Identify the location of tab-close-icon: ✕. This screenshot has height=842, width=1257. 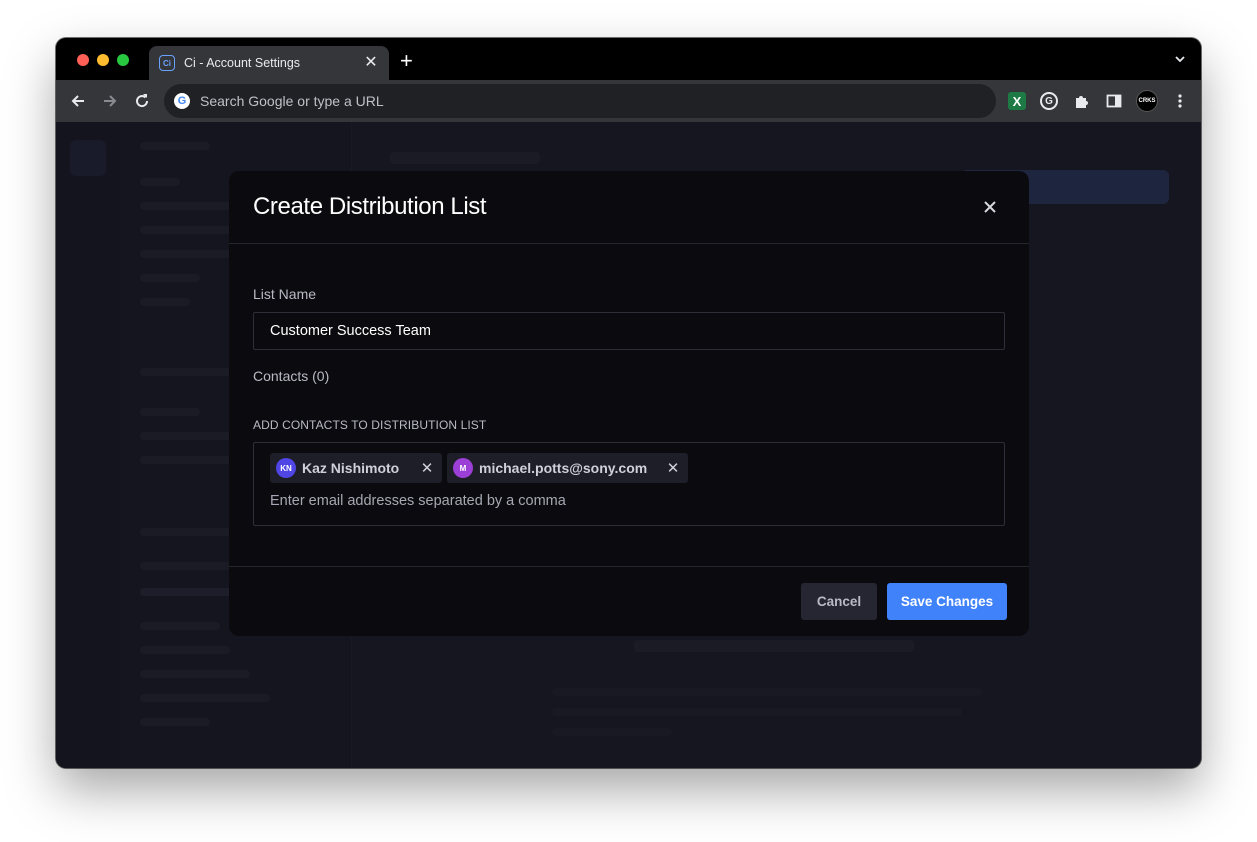
(371, 63).